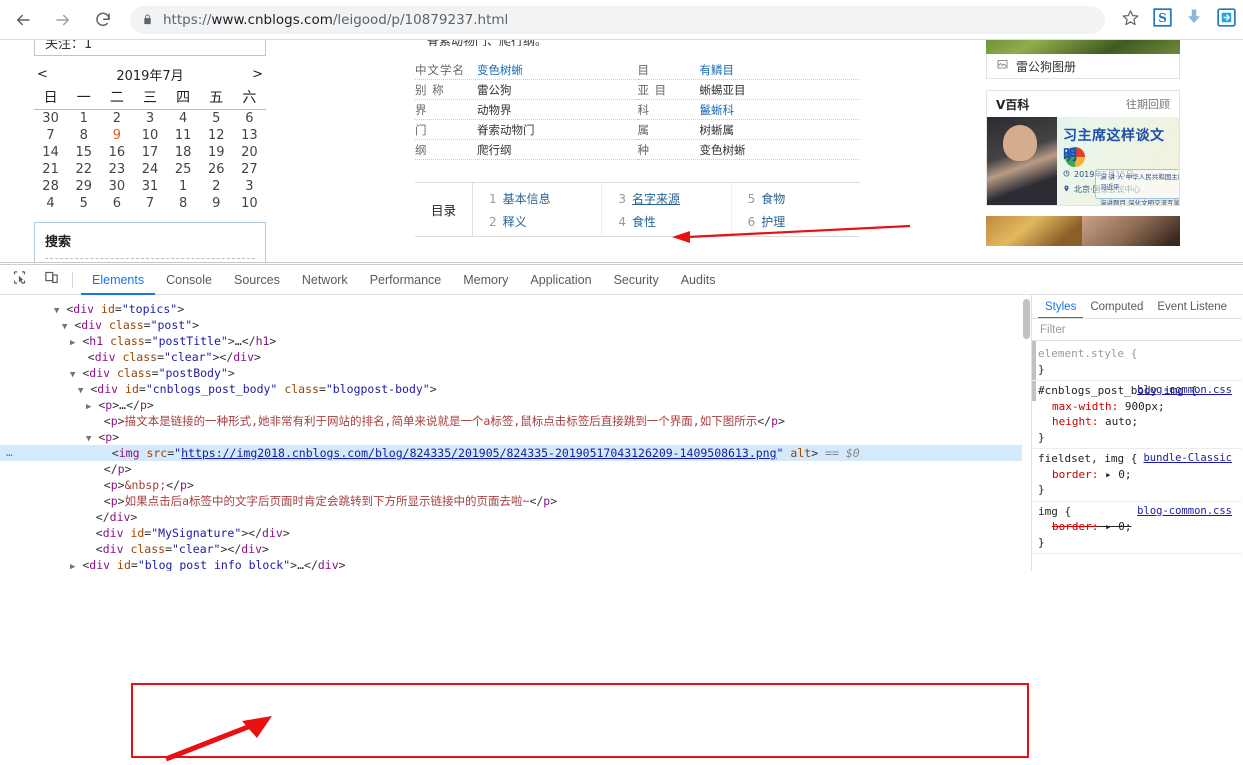 This screenshot has height=765, width=1243. I want to click on calendar-day: 13, so click(249, 135).